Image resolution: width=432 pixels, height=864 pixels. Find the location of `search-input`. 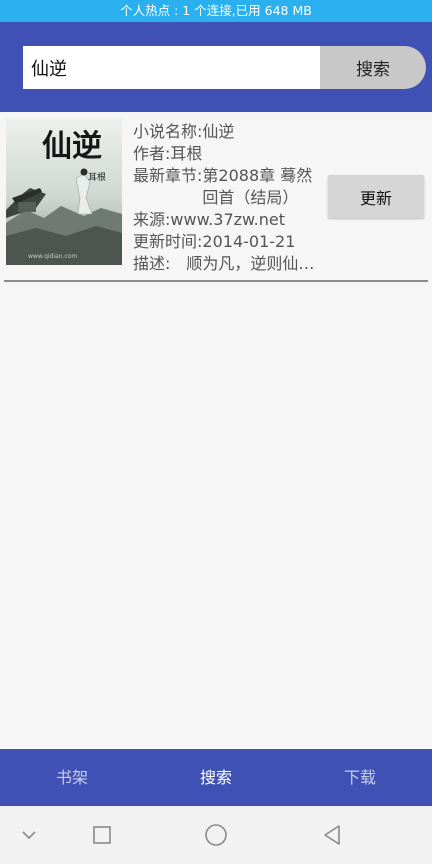

search-input is located at coordinates (171, 67).